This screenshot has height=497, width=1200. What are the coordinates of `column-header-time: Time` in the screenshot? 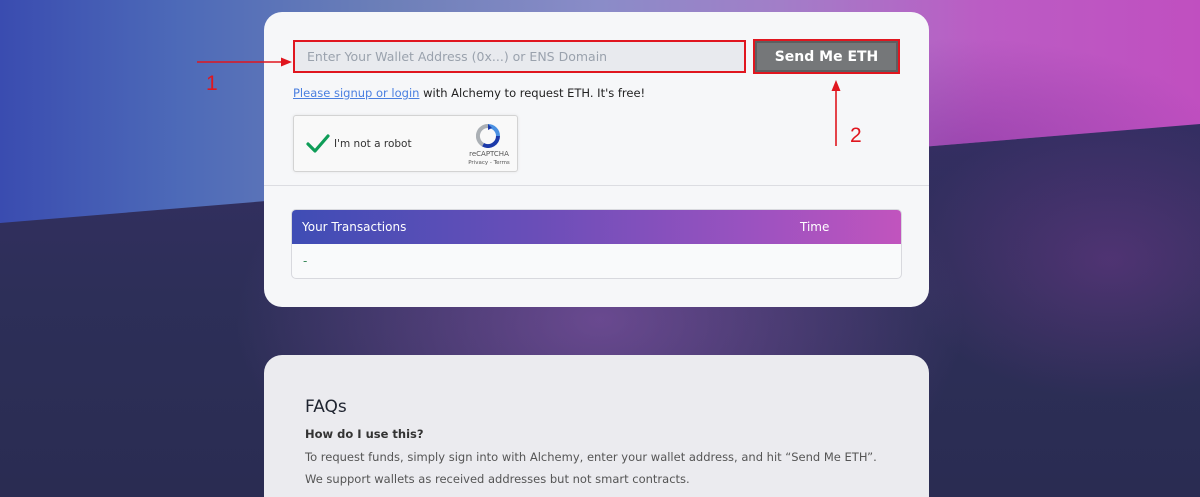 It's located at (815, 227).